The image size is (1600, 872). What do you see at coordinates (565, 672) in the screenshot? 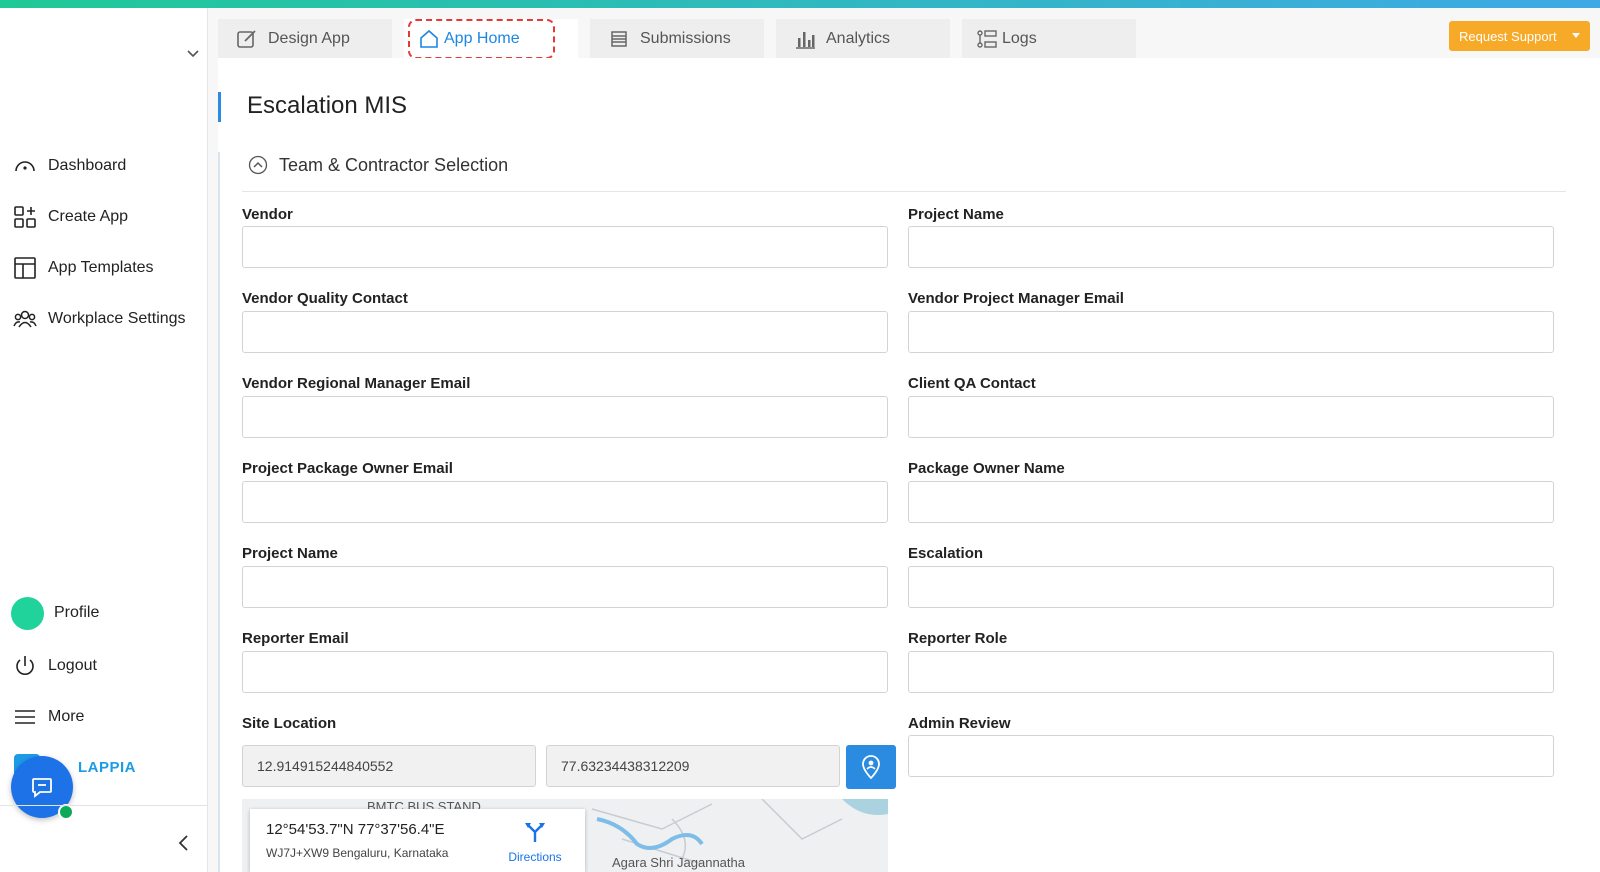
I see `reporter-email-input` at bounding box center [565, 672].